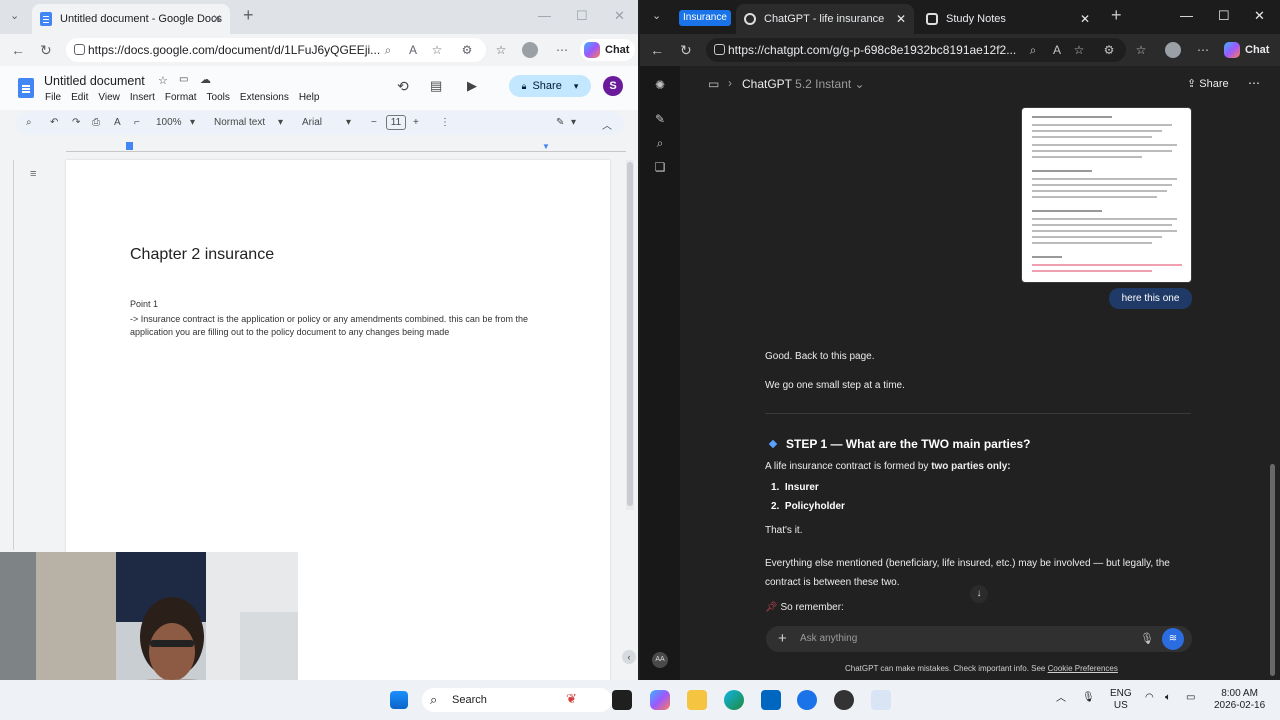 The image size is (1280, 720). I want to click on meet-icon: ▶, so click(472, 86).